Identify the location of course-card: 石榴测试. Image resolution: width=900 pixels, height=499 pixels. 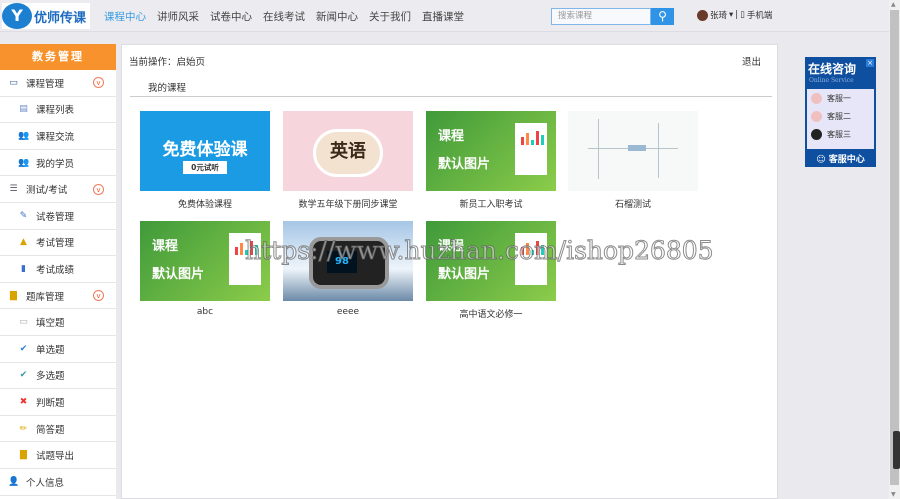
(633, 160).